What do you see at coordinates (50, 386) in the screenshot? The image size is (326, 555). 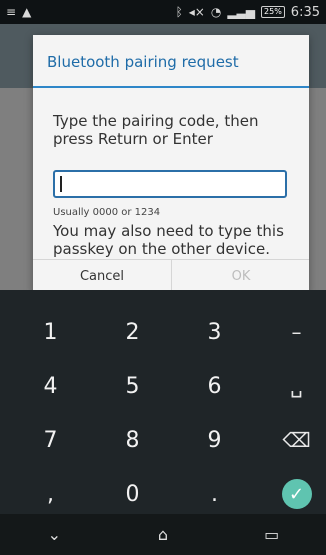 I see `key-4: 4` at bounding box center [50, 386].